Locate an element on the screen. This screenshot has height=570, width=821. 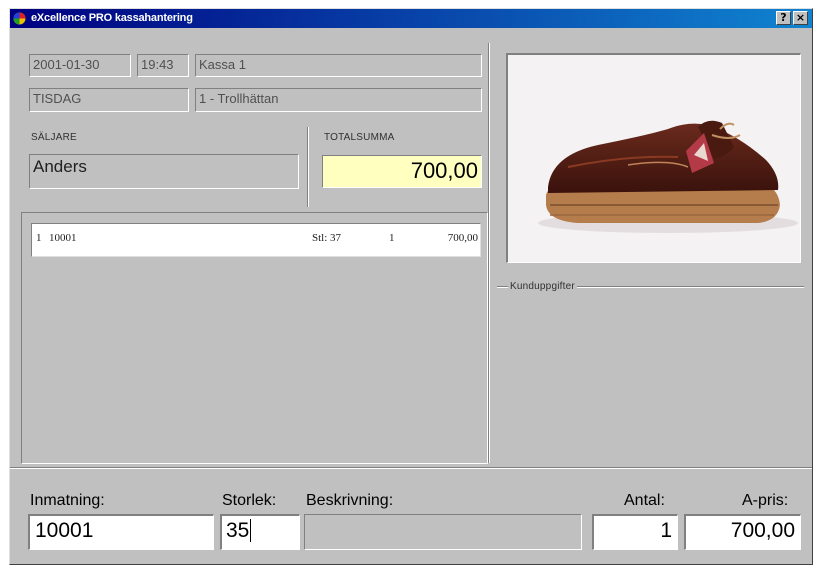
description-label: Beskrivning: is located at coordinates (350, 500).